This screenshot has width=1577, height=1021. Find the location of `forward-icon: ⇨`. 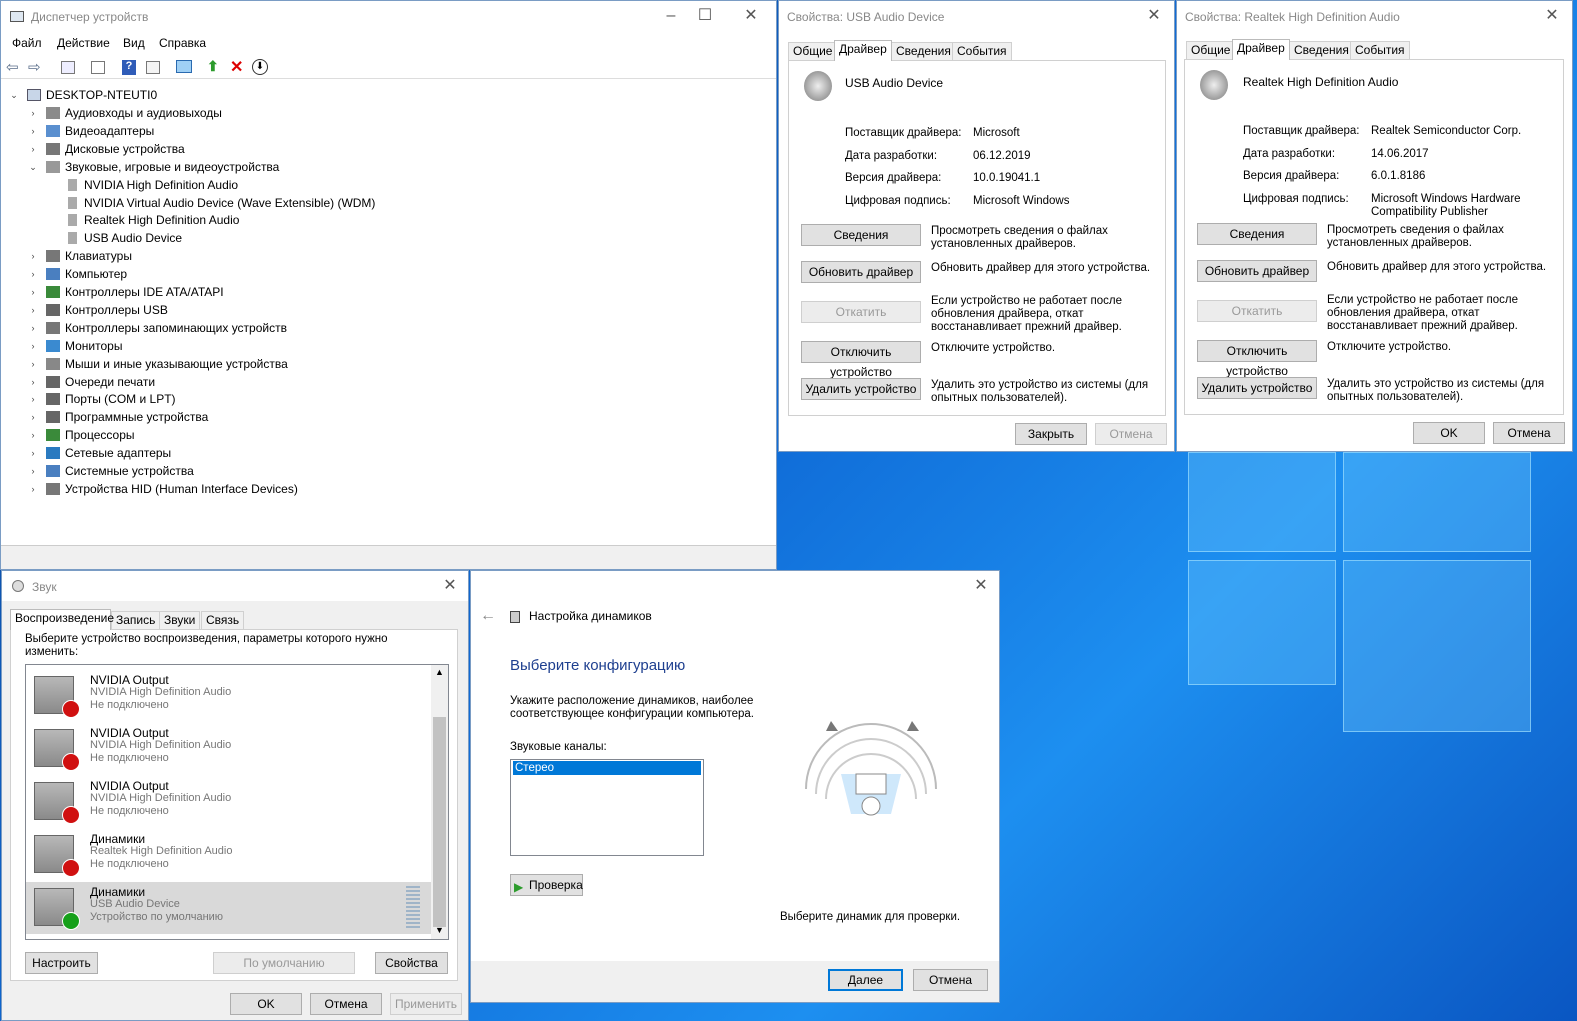

forward-icon: ⇨ is located at coordinates (34, 67).